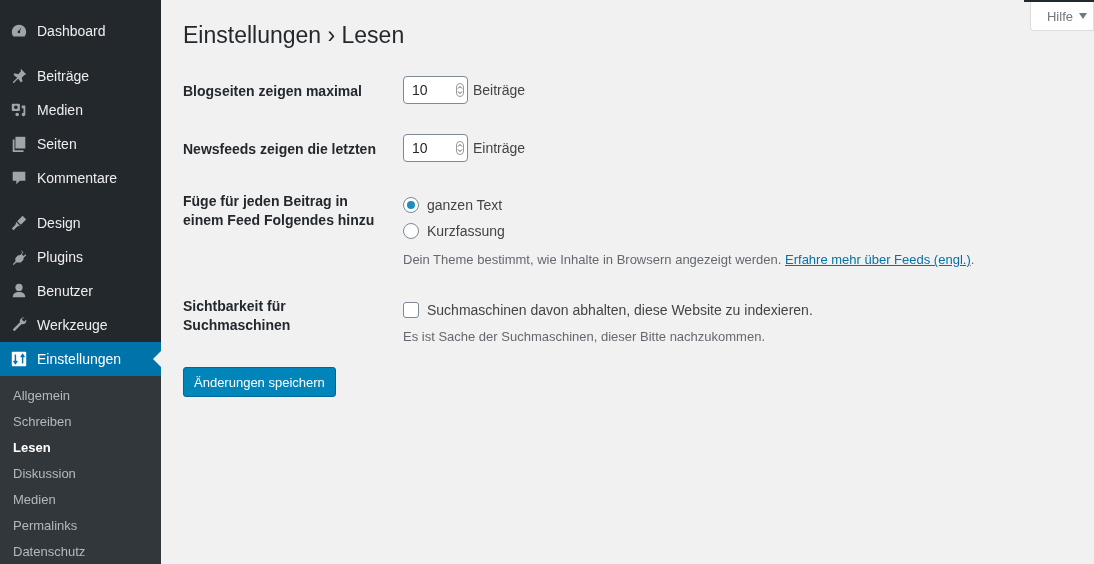 The image size is (1094, 564). What do you see at coordinates (80, 144) in the screenshot?
I see `menu-item: Seiten` at bounding box center [80, 144].